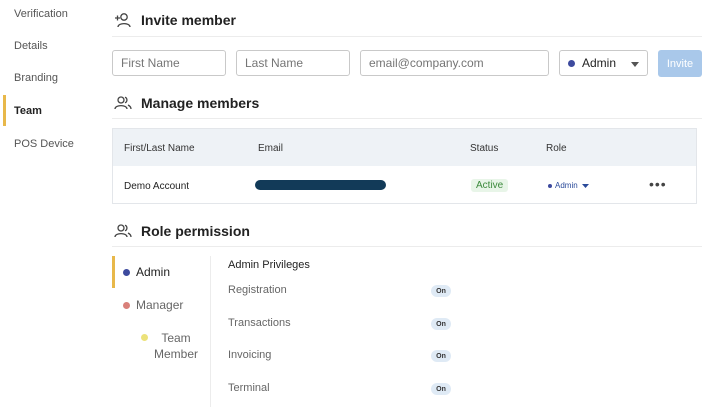 This screenshot has height=407, width=706. I want to click on manage-members-title: Manage members, so click(200, 103).